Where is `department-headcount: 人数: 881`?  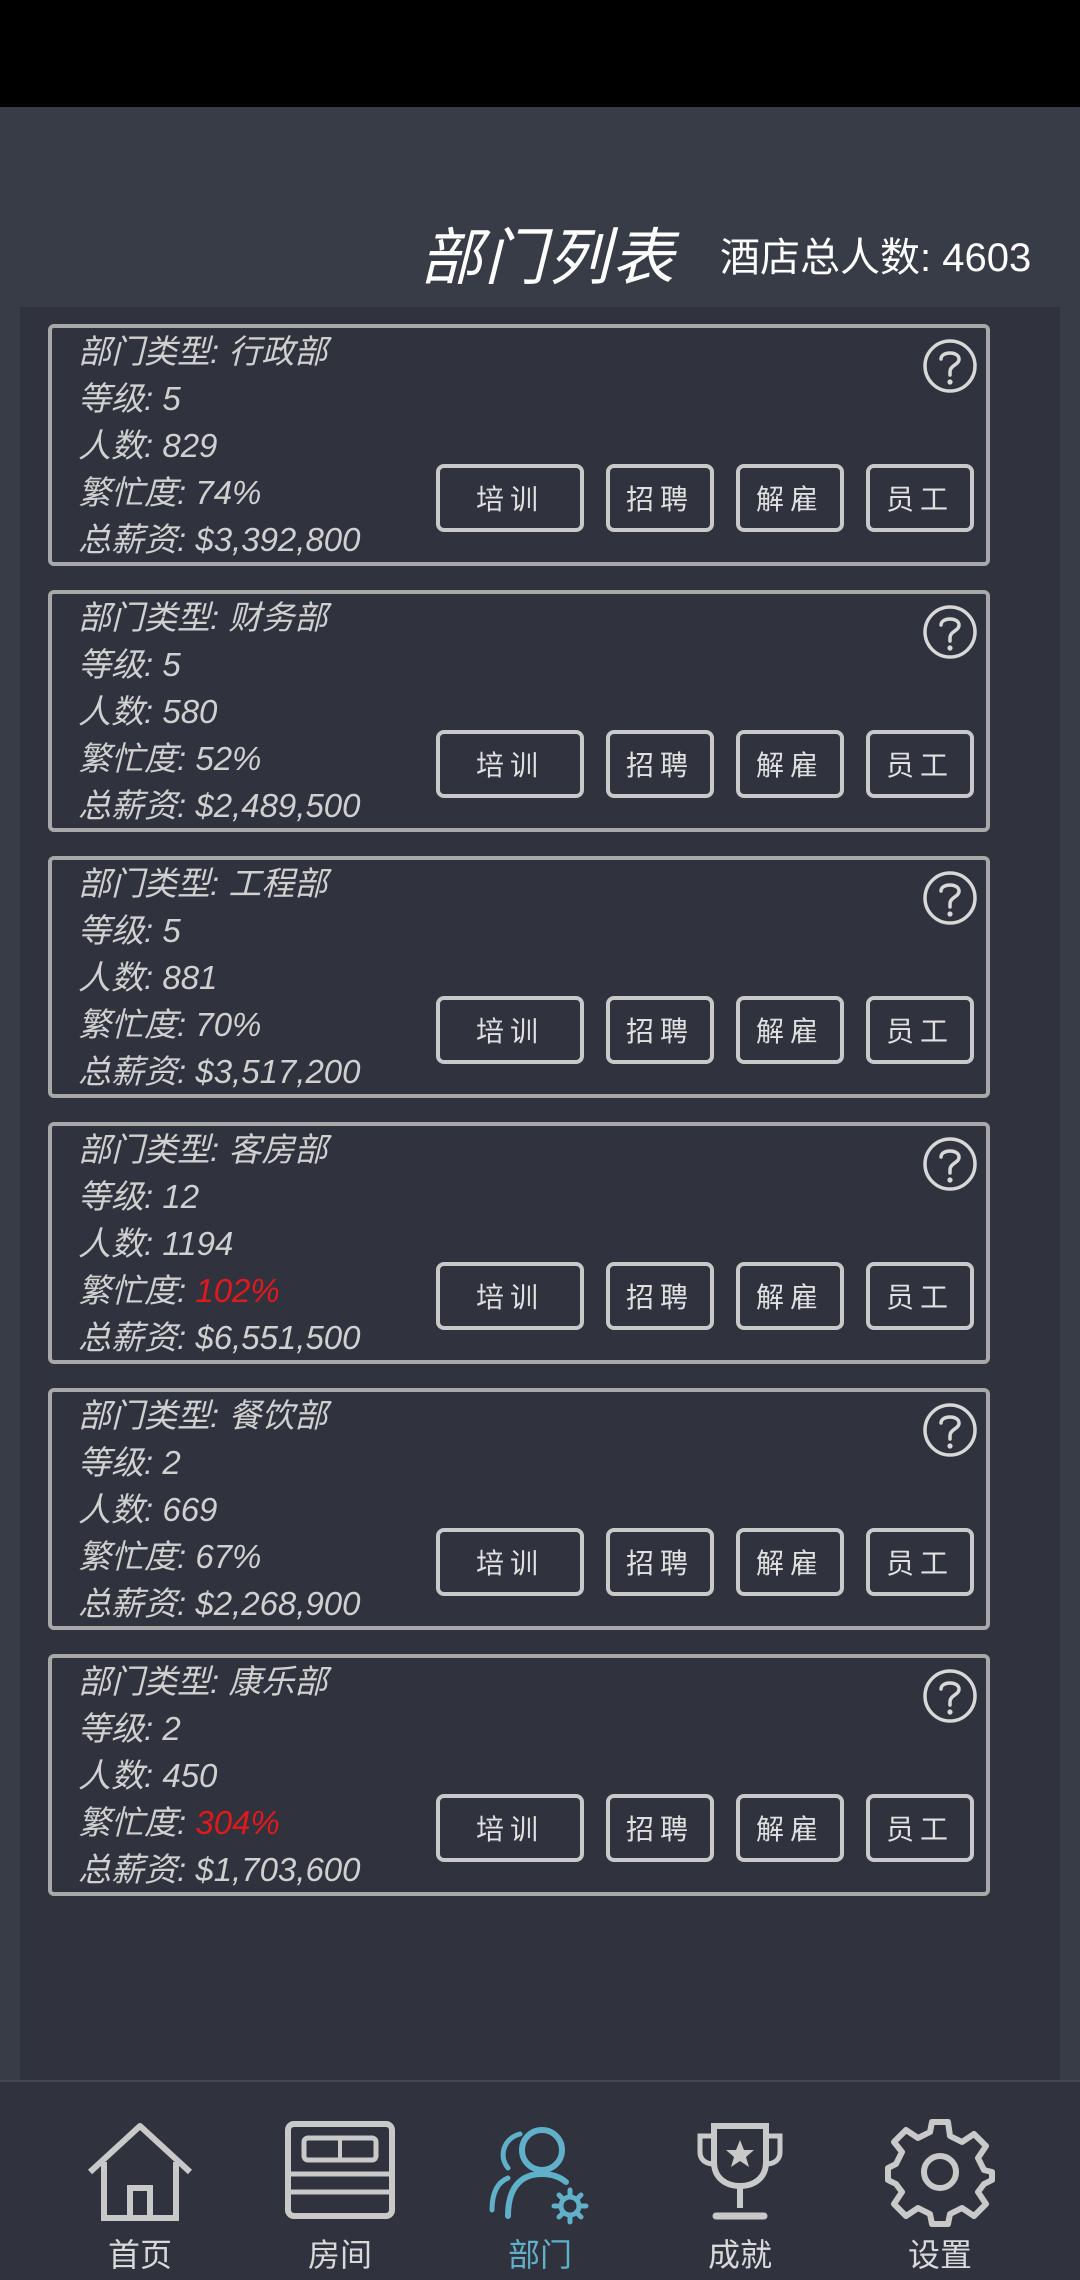
department-headcount: 人数: 881 is located at coordinates (148, 977).